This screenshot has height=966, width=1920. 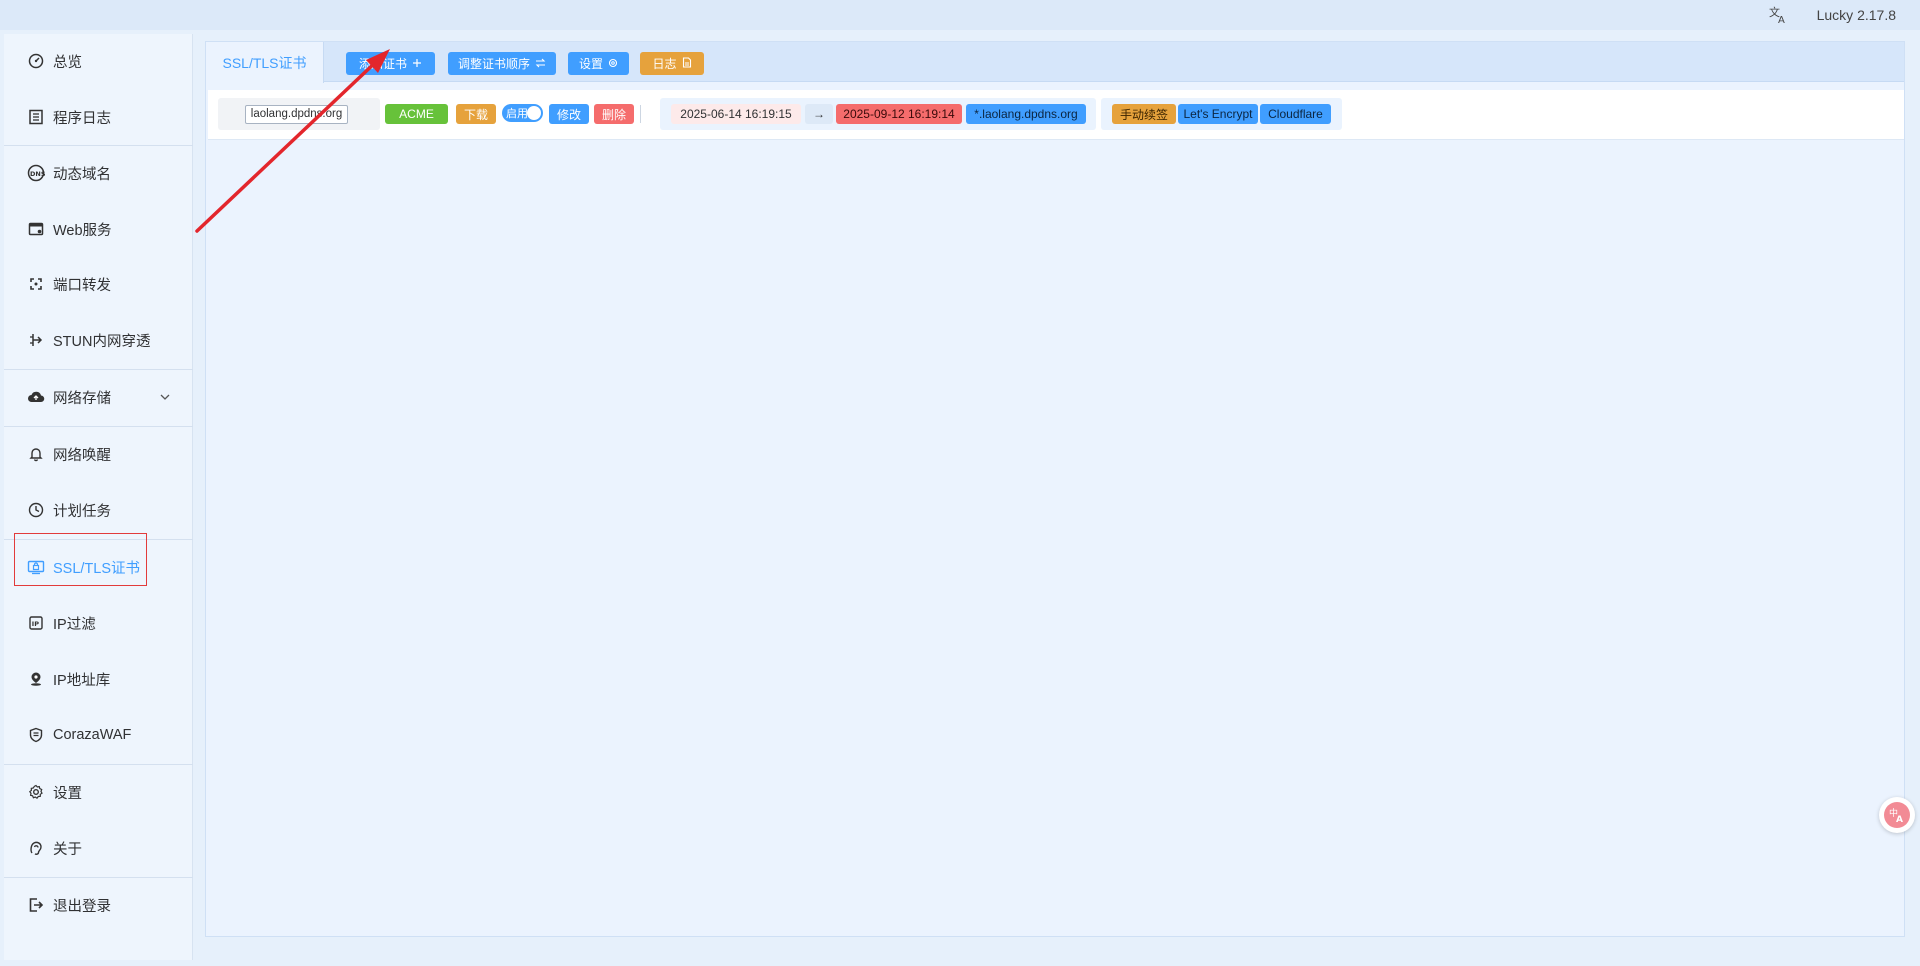 I want to click on download-button: 下载, so click(x=476, y=114).